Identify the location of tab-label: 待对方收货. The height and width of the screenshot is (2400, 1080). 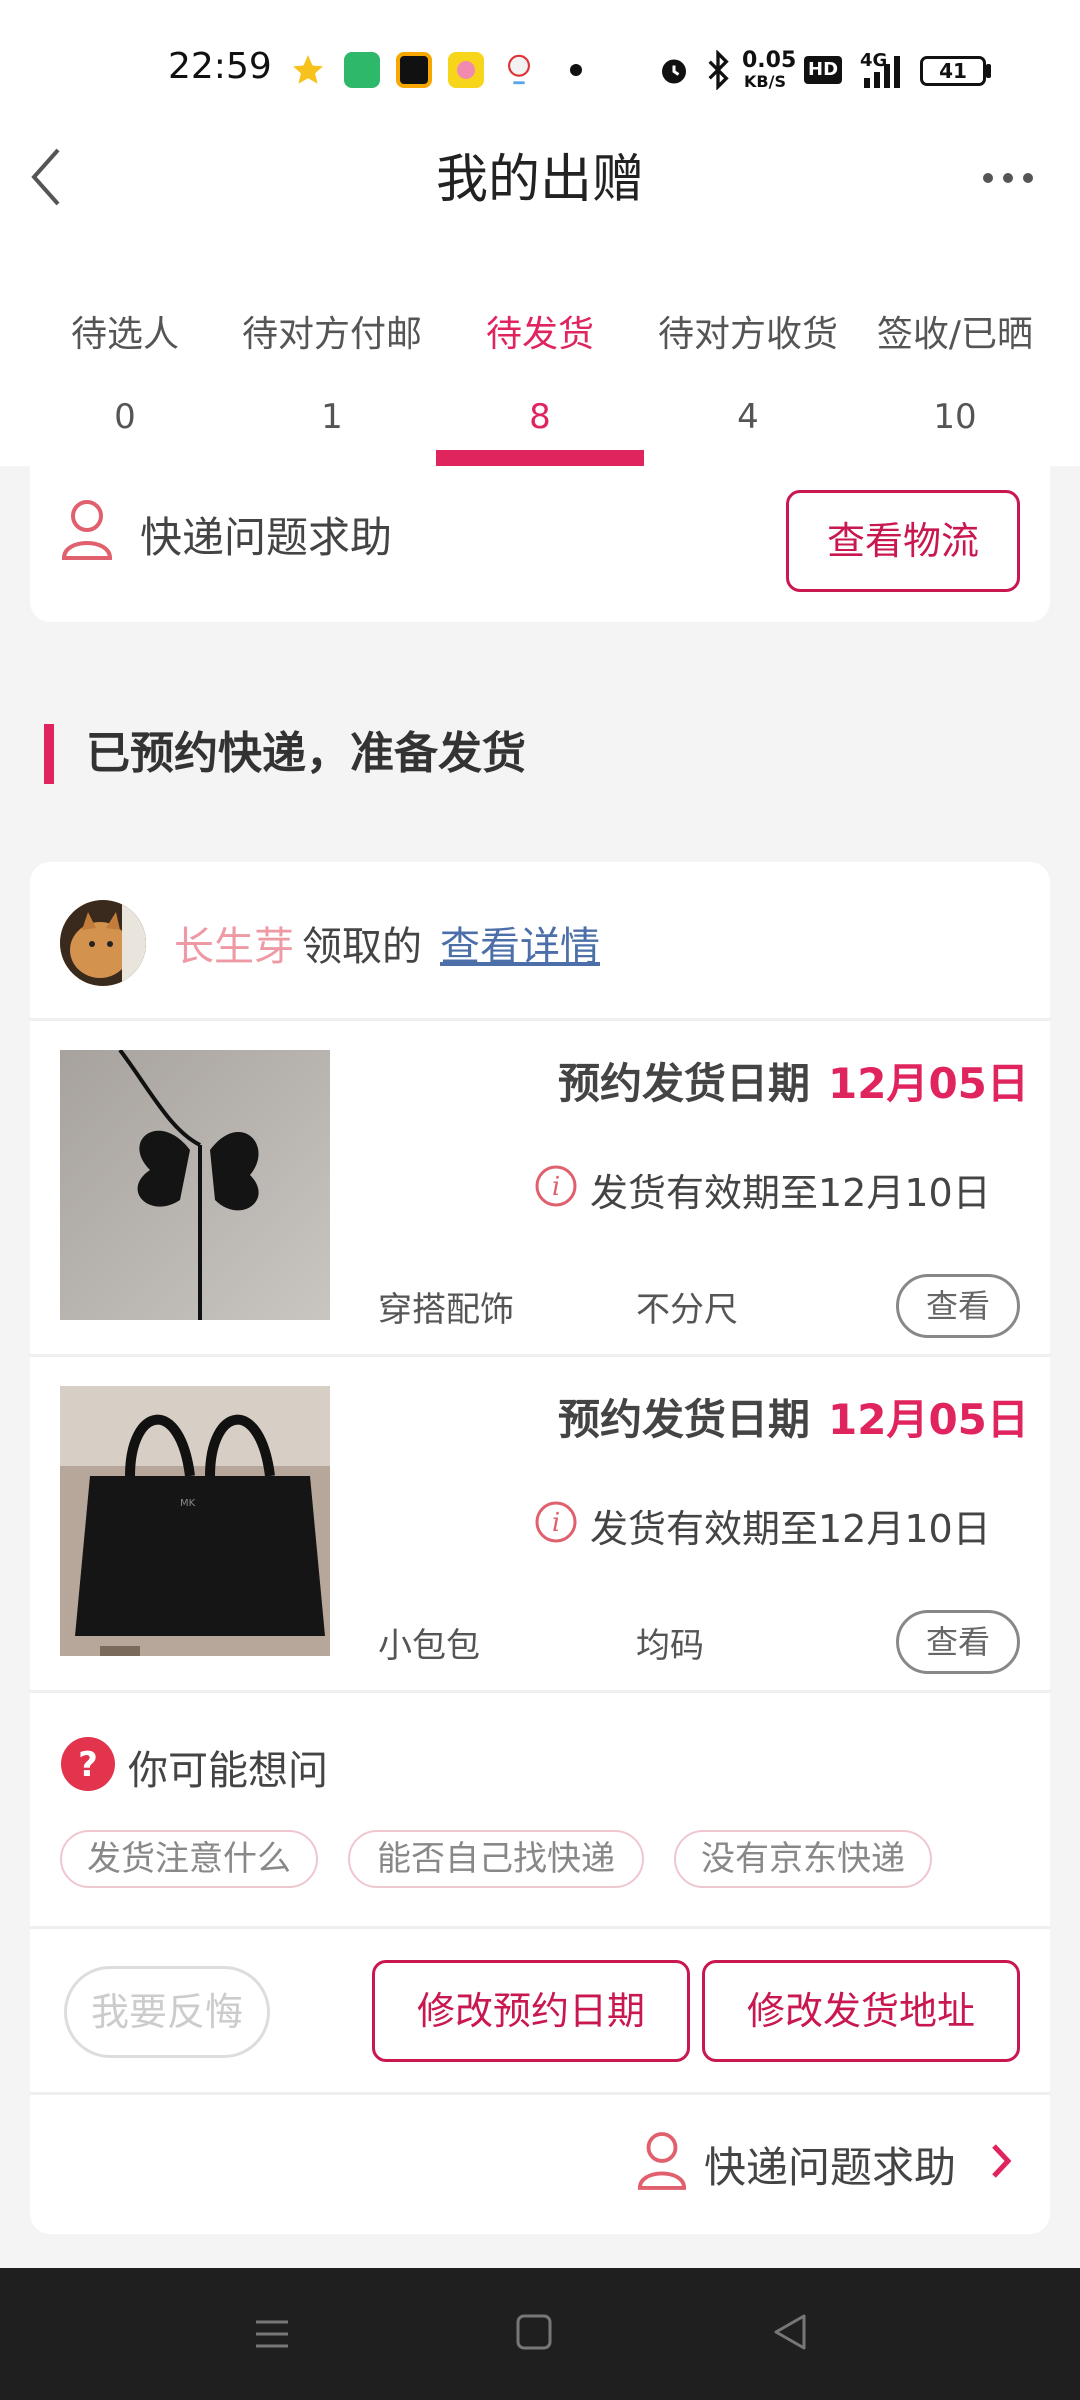
(747, 334).